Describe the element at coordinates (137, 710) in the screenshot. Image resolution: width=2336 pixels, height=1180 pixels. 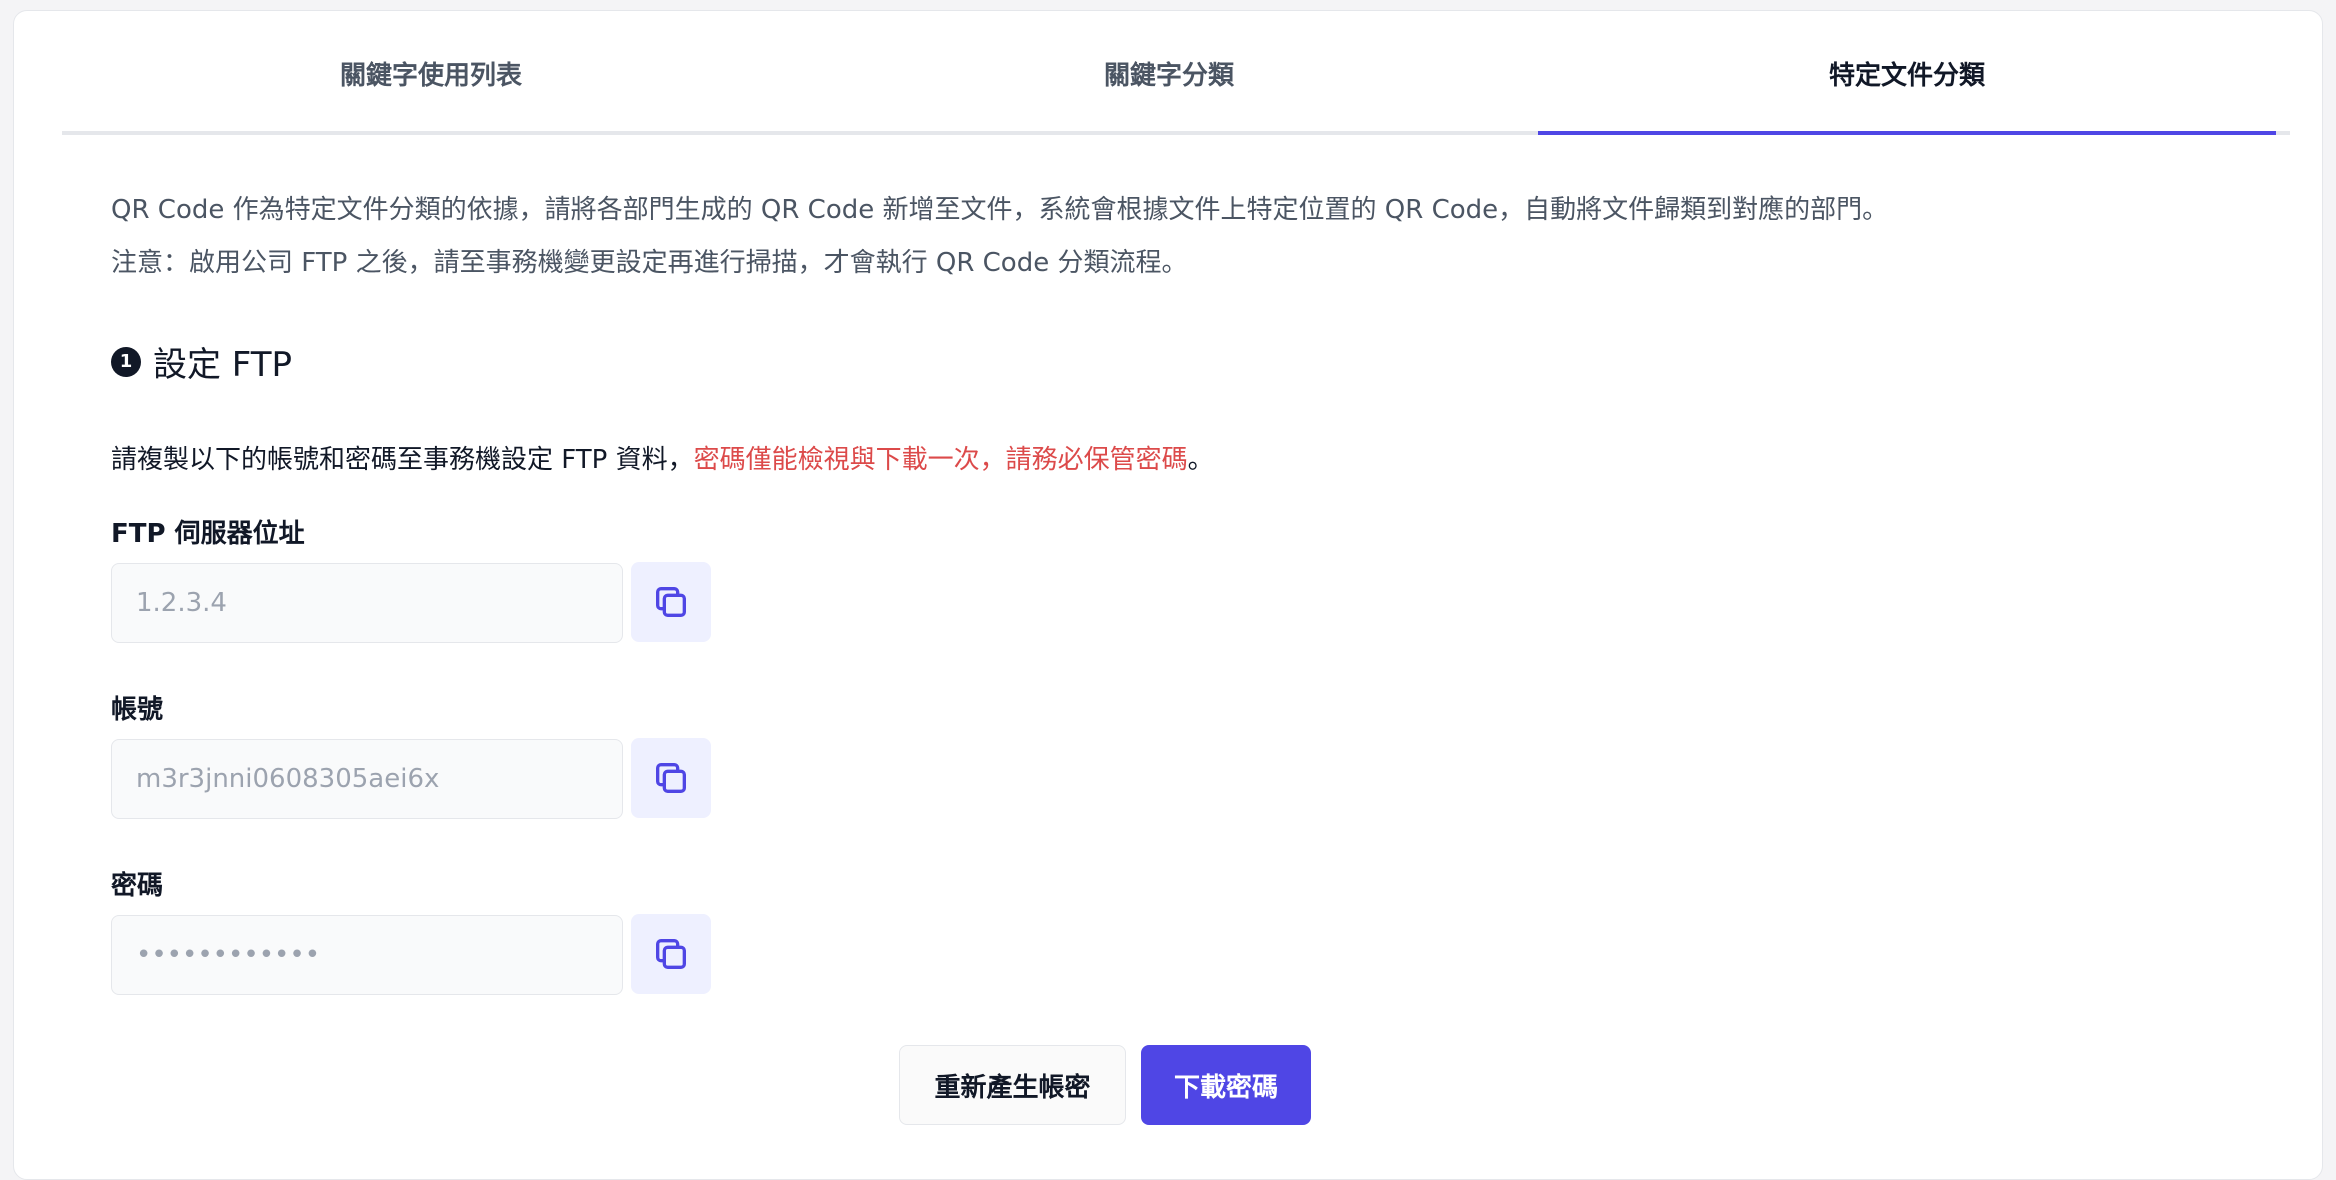
I see `account-label: 帳號` at that location.